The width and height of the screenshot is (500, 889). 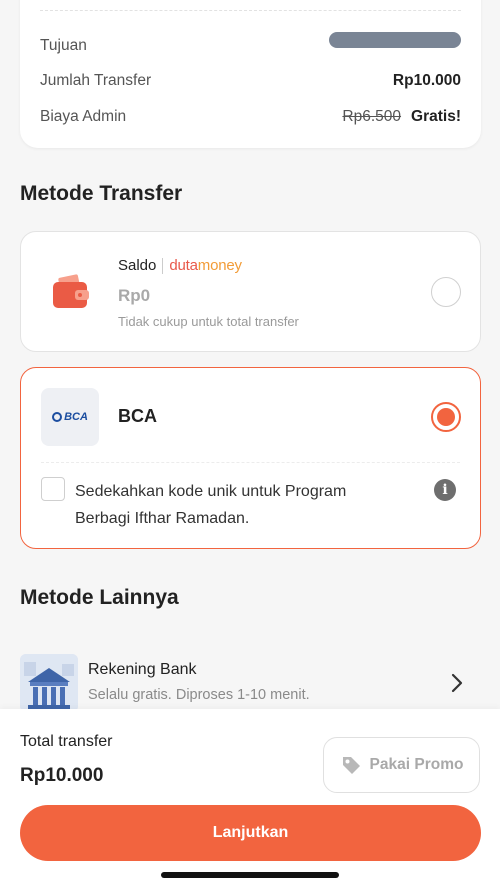 What do you see at coordinates (205, 265) in the screenshot?
I see `dutamoney-logo: dutamoney` at bounding box center [205, 265].